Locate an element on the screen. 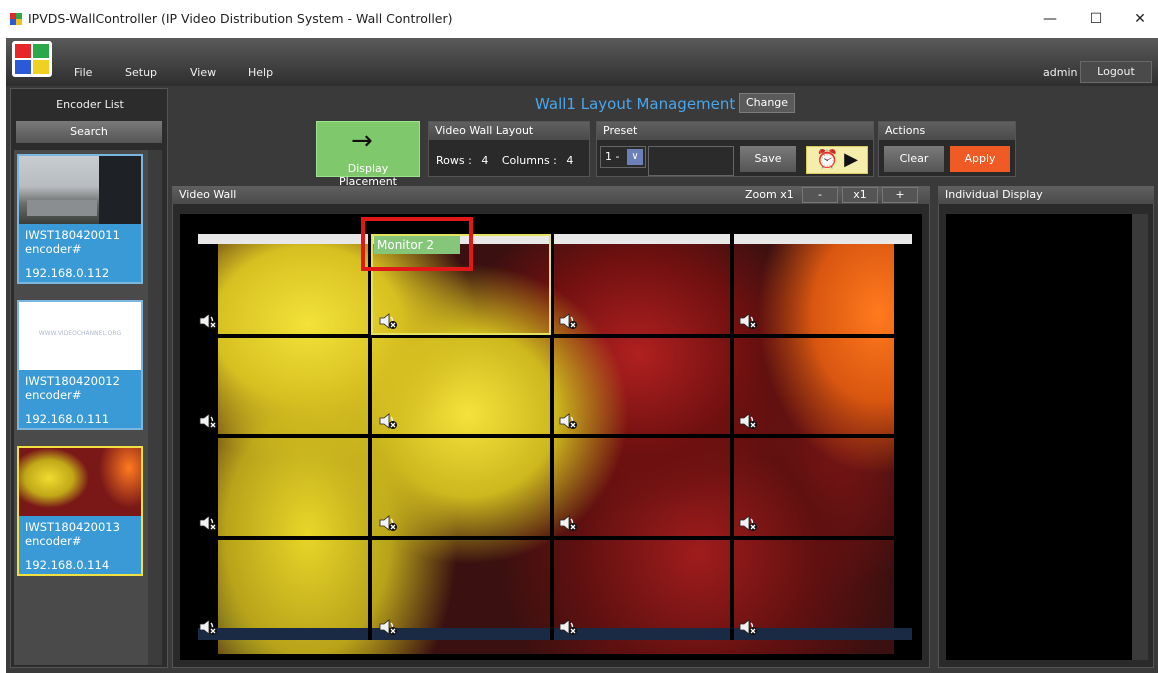 This screenshot has width=1158, height=673. video-wall-title: Video Wall is located at coordinates (208, 194).